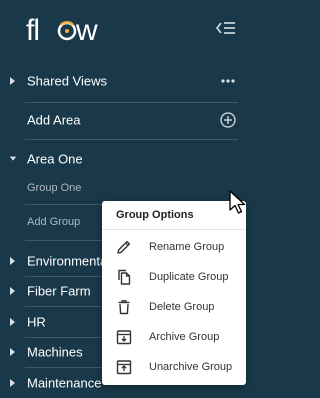 This screenshot has height=398, width=320. Describe the element at coordinates (226, 28) in the screenshot. I see `collapse-sidebar-icon` at that location.